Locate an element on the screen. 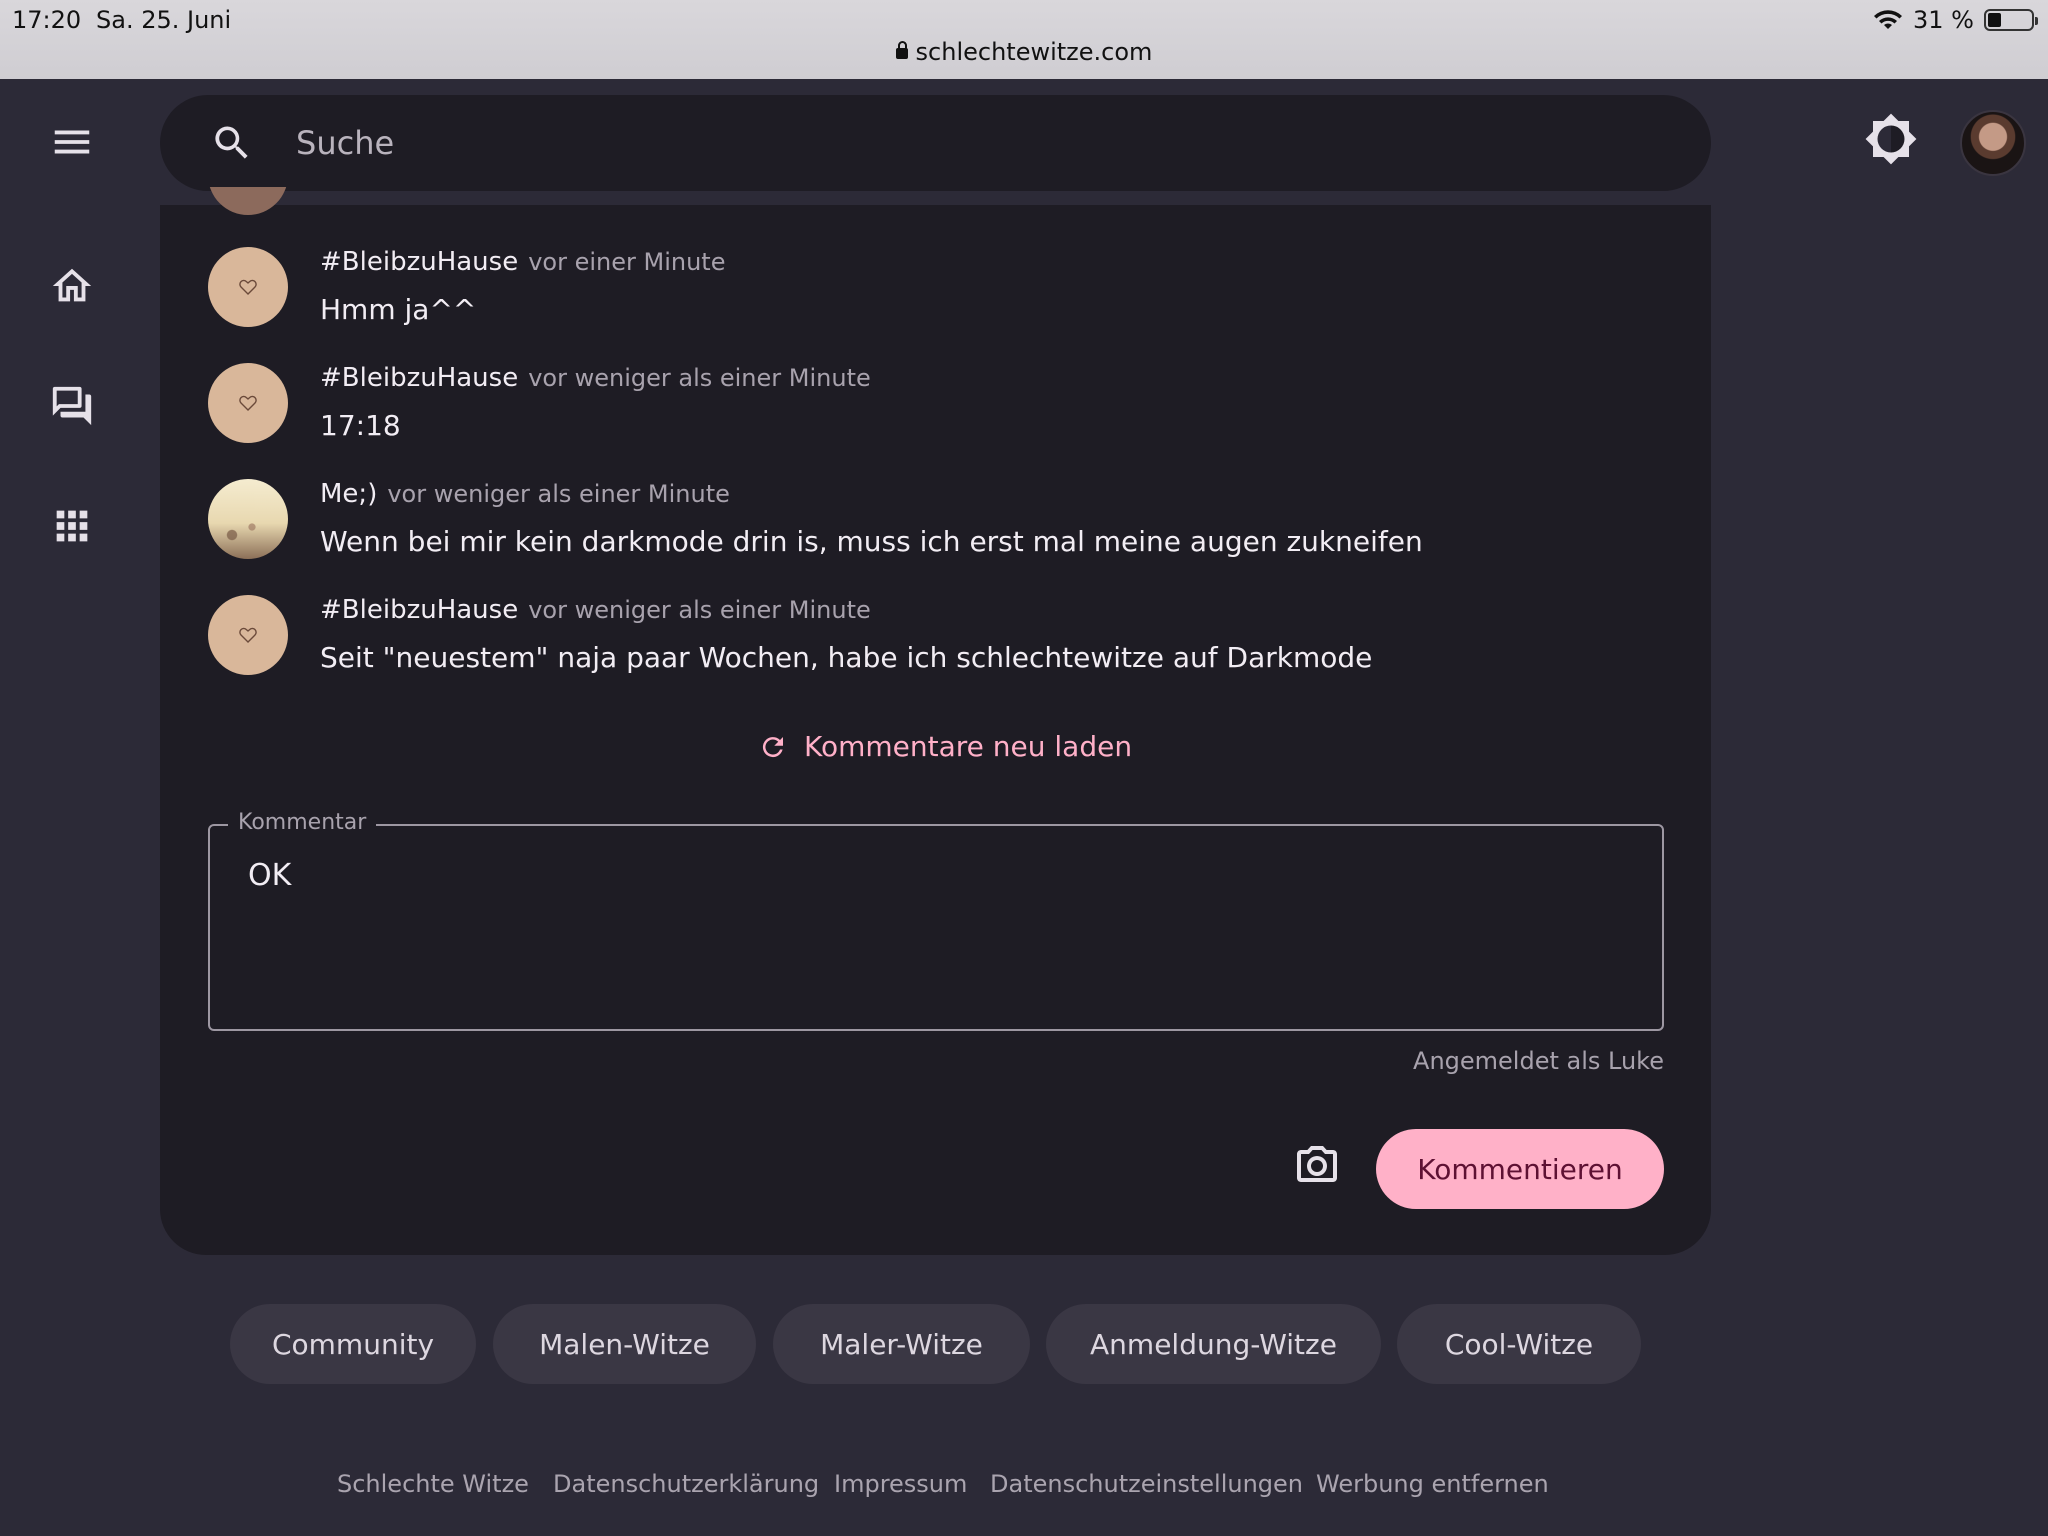 This screenshot has height=1536, width=2048. refresh-icon is located at coordinates (772, 746).